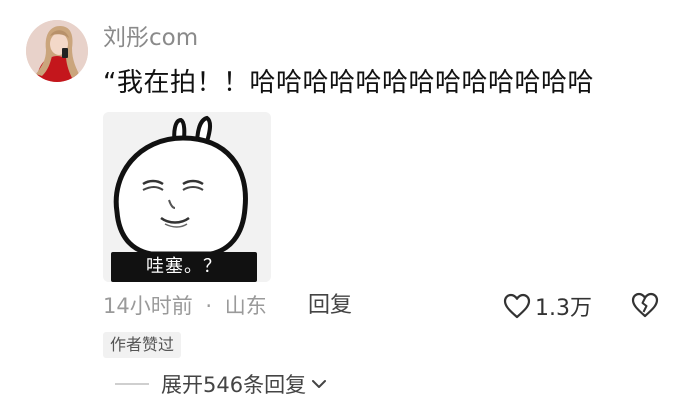  Describe the element at coordinates (245, 306) in the screenshot. I see `comment-location: 山东` at that location.